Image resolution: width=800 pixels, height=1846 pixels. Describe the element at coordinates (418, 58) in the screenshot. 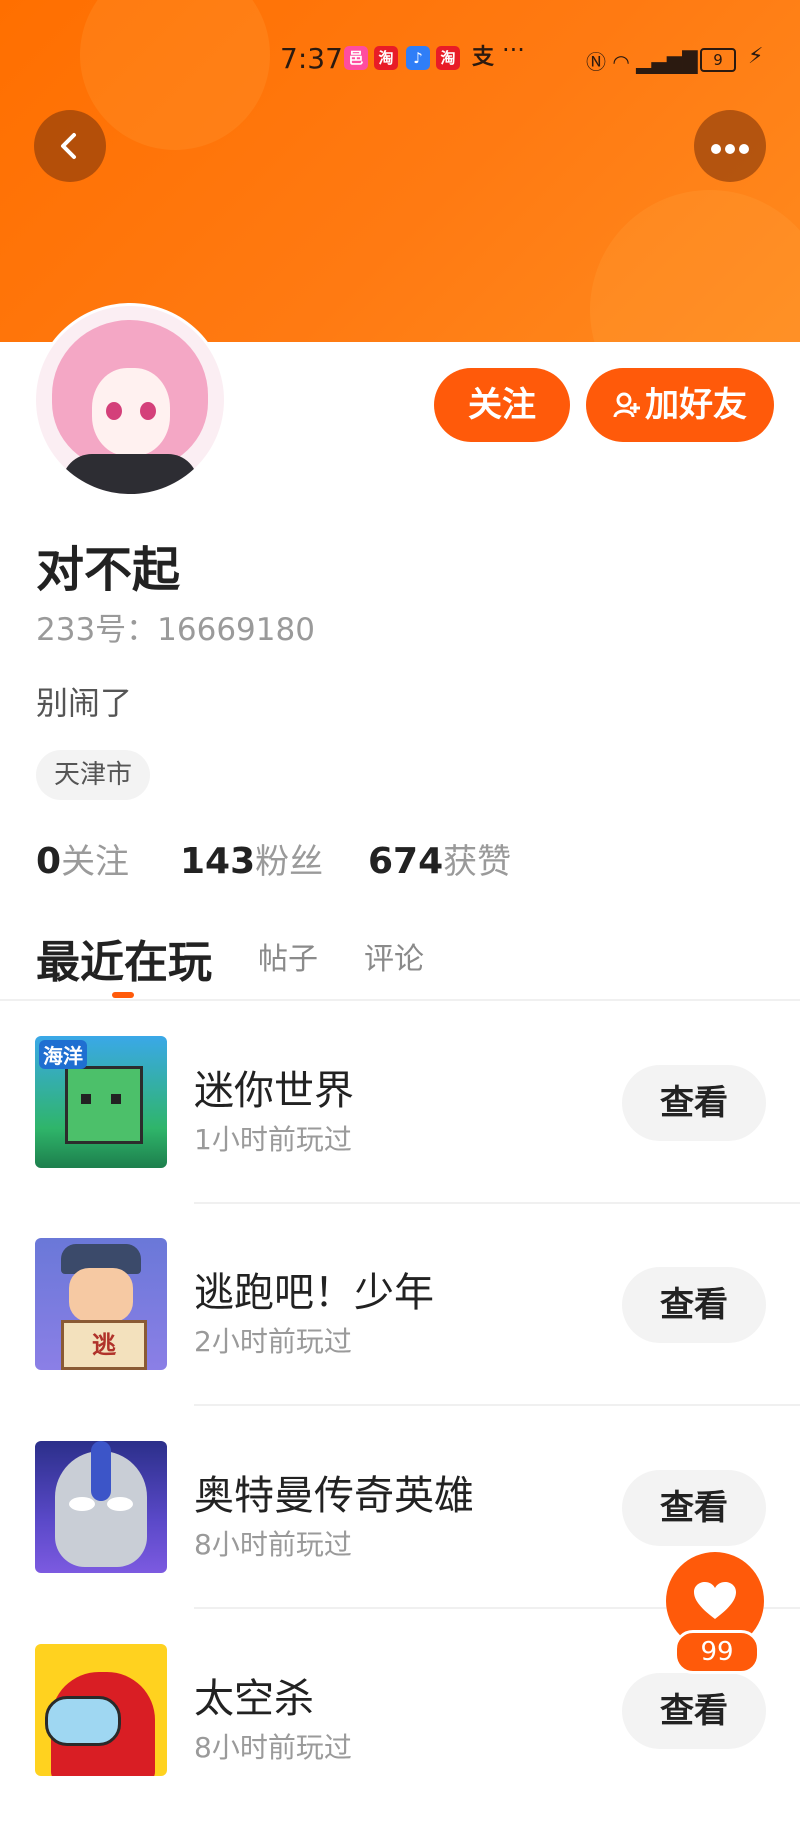

I see `music-notification-icon: ♪` at that location.